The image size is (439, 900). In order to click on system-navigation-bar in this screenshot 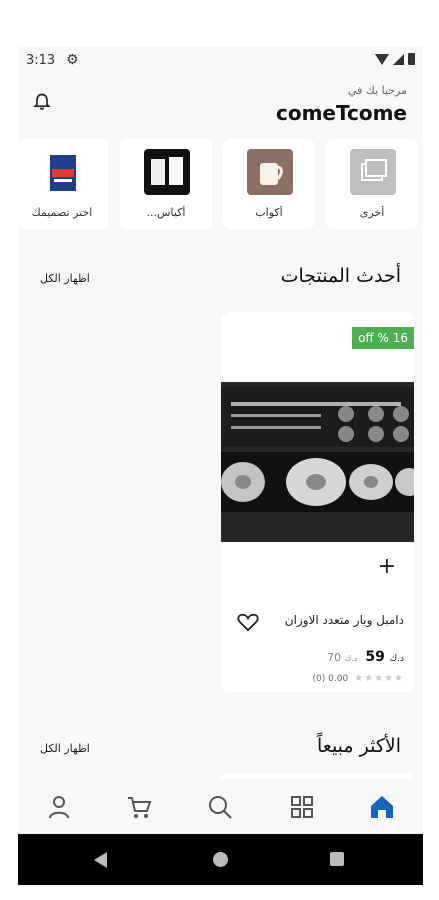, I will do `click(220, 859)`.